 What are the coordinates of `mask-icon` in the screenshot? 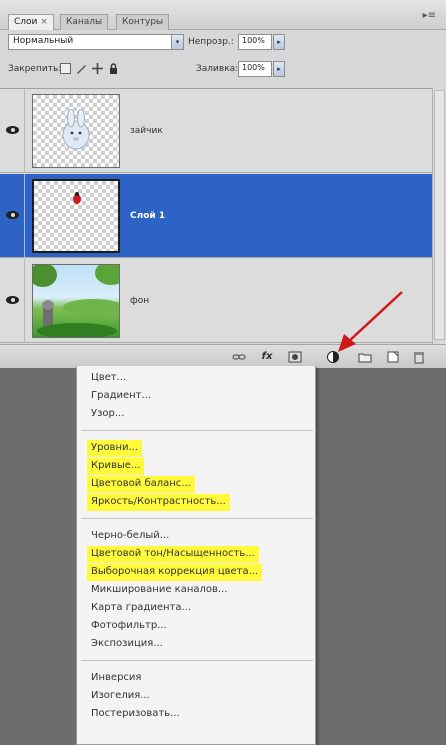 It's located at (295, 357).